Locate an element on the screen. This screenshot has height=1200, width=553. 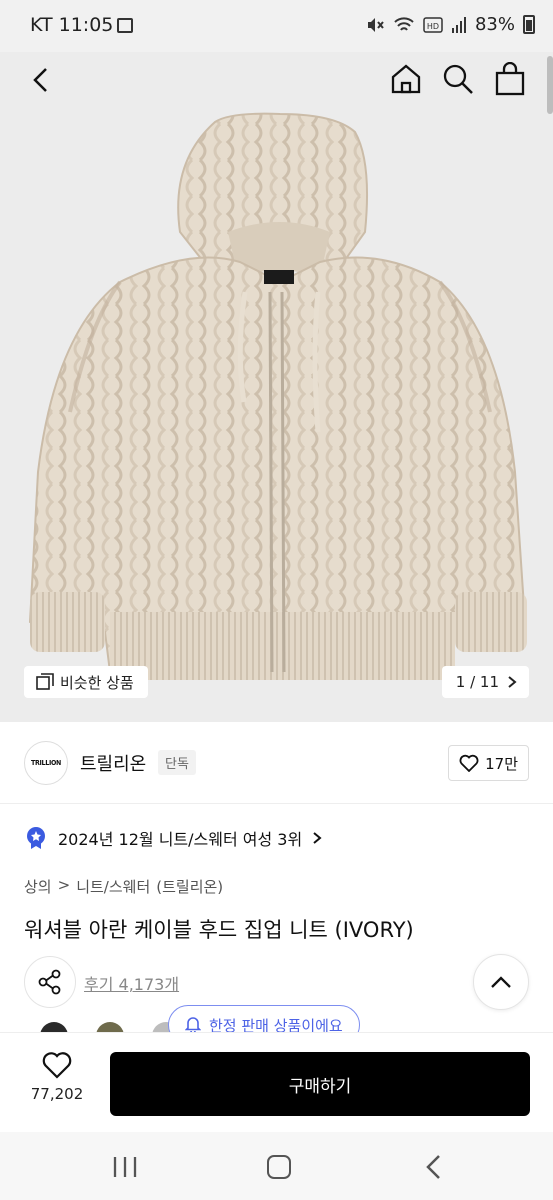
hd-icon: HD is located at coordinates (433, 24).